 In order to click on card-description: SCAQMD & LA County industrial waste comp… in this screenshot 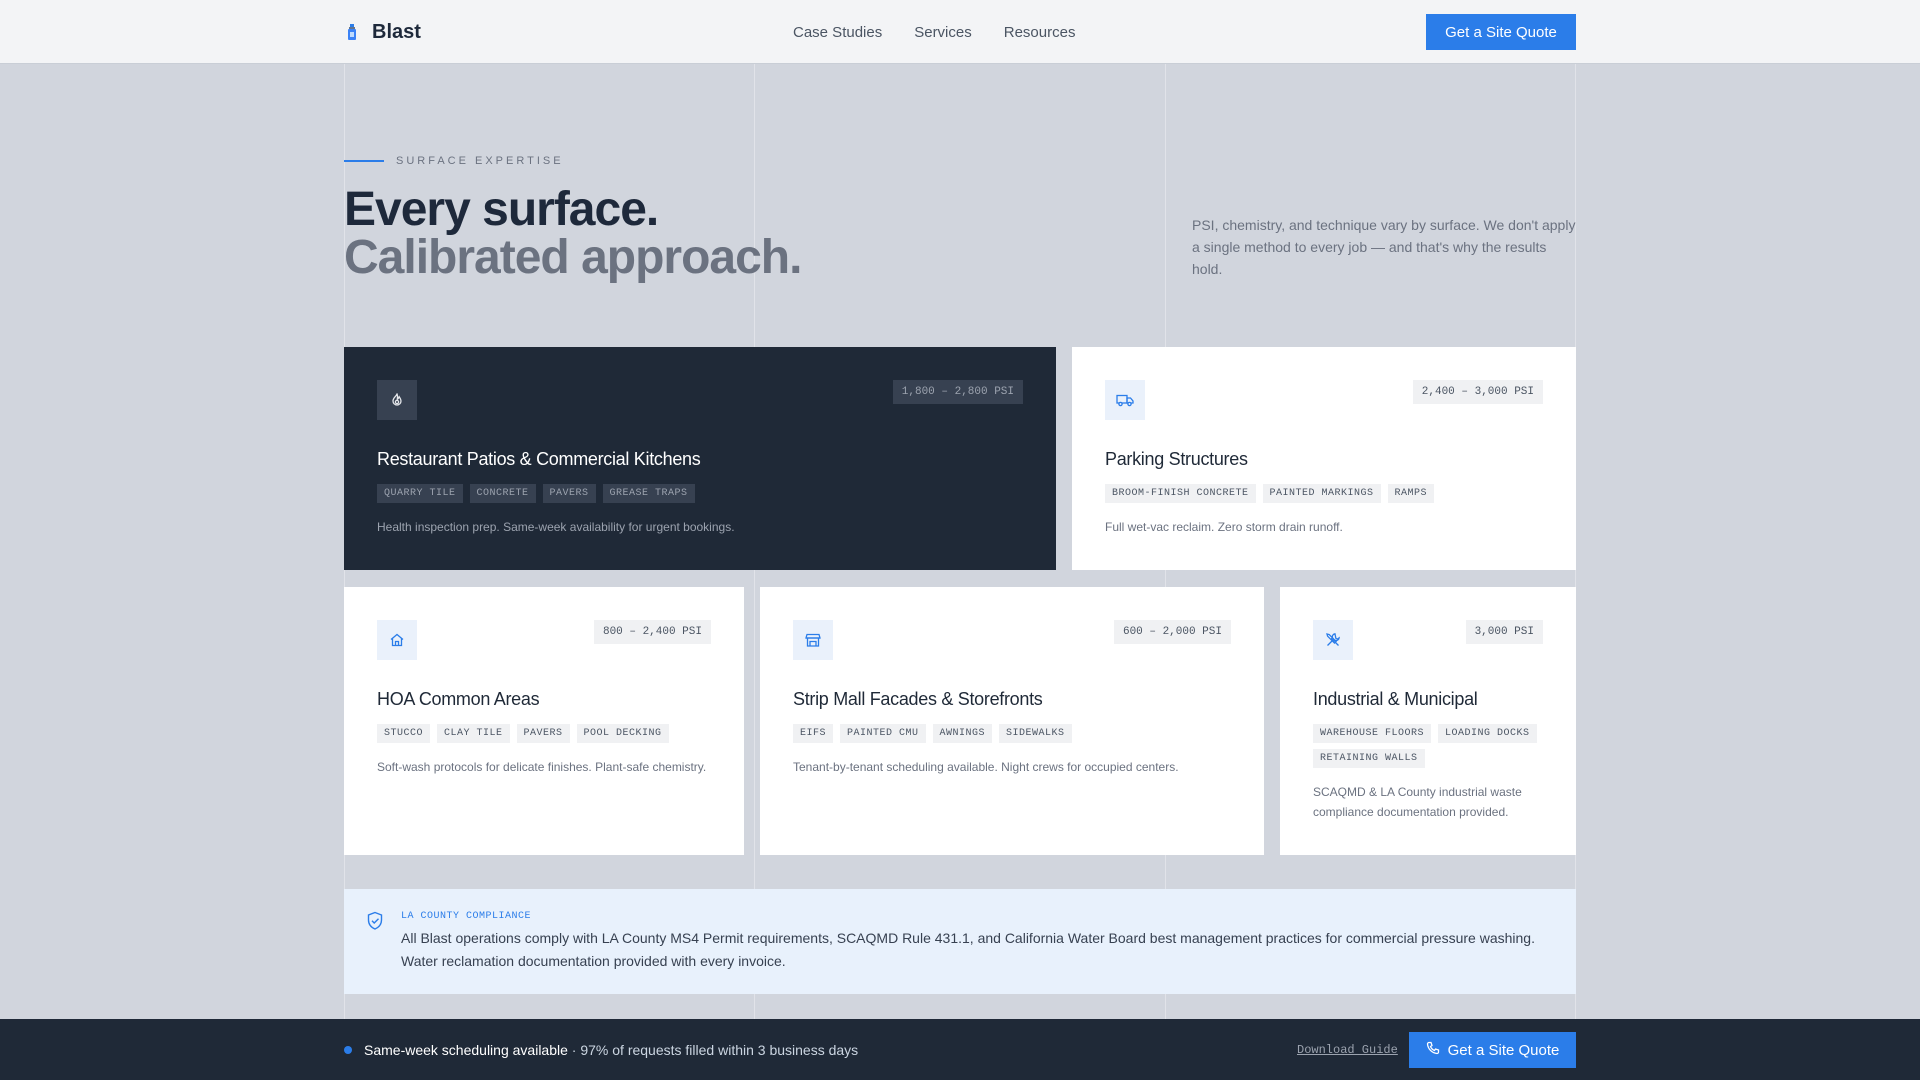, I will do `click(1417, 802)`.